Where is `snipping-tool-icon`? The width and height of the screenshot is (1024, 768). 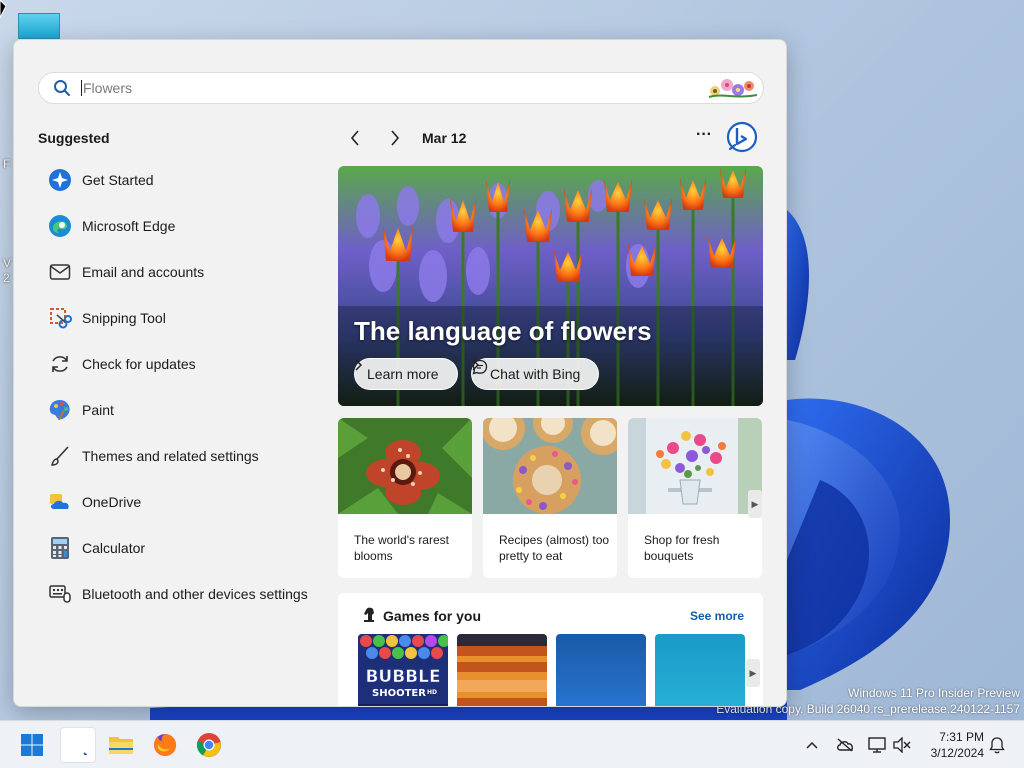 snipping-tool-icon is located at coordinates (60, 318).